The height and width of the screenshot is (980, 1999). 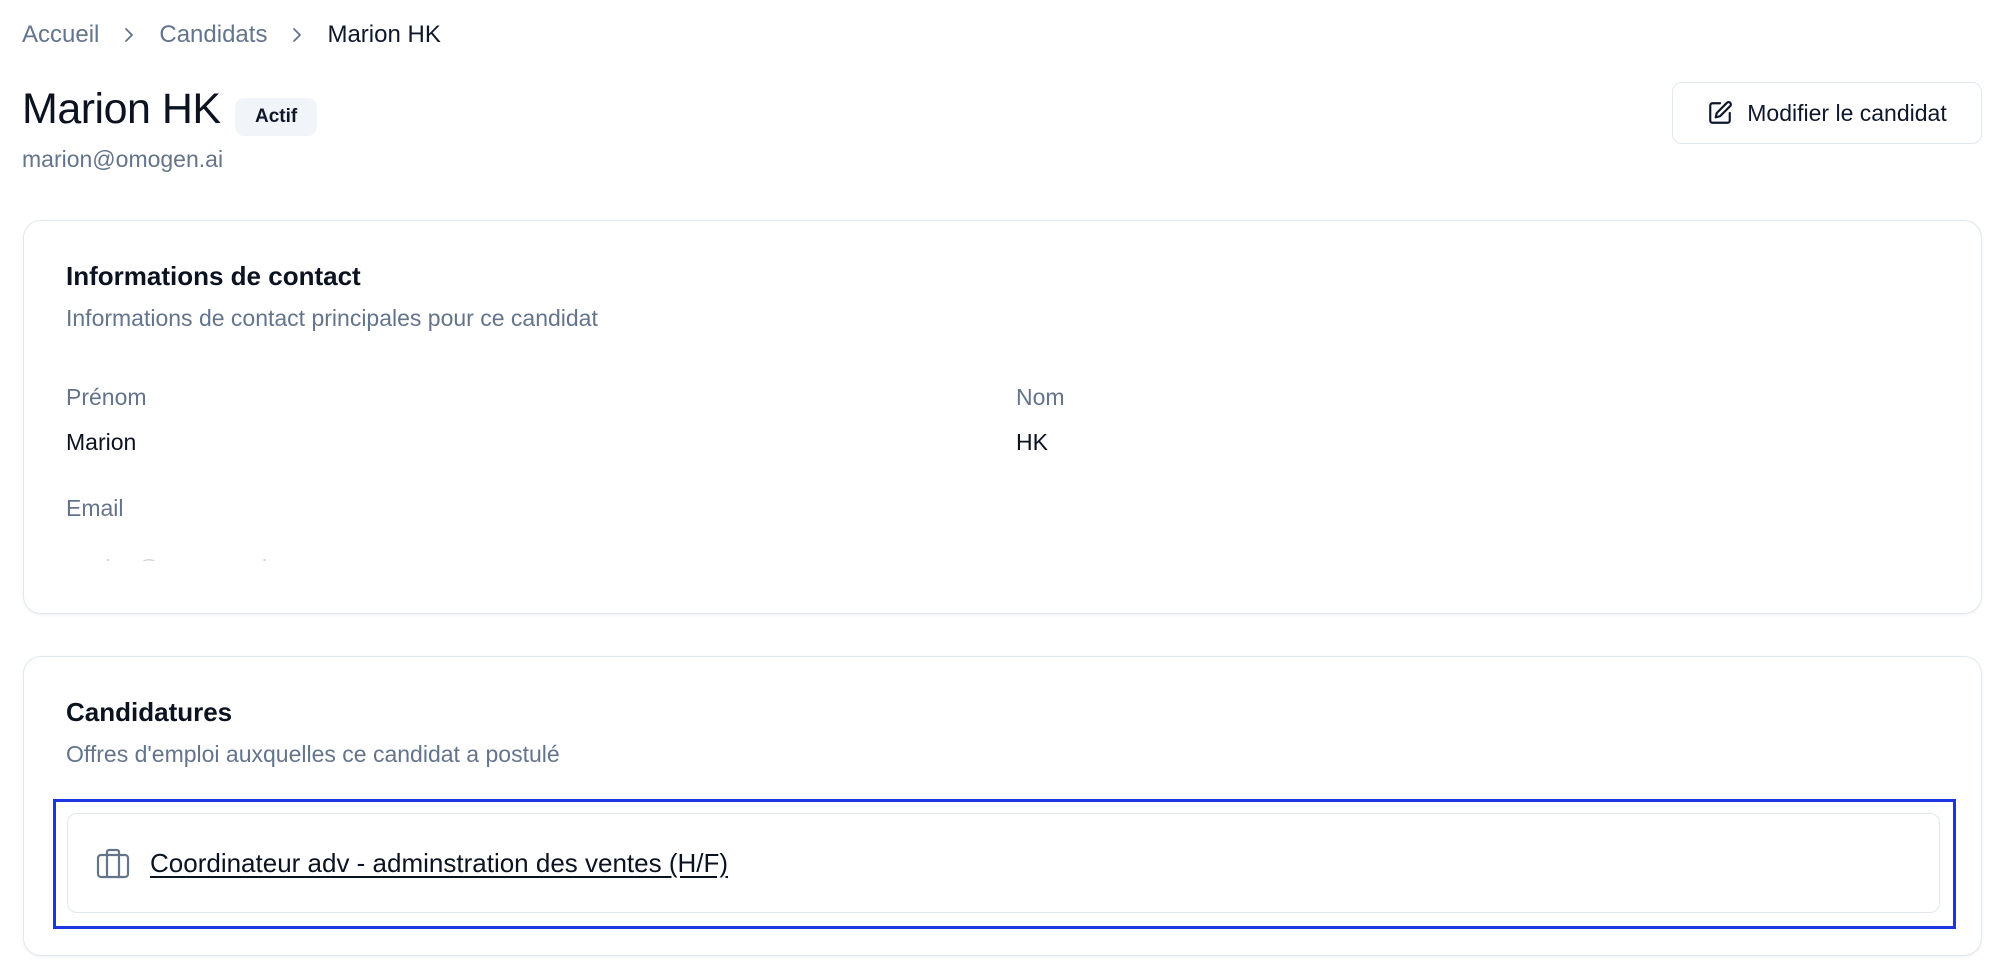 What do you see at coordinates (106, 397) in the screenshot?
I see `first-name-label: Prénom` at bounding box center [106, 397].